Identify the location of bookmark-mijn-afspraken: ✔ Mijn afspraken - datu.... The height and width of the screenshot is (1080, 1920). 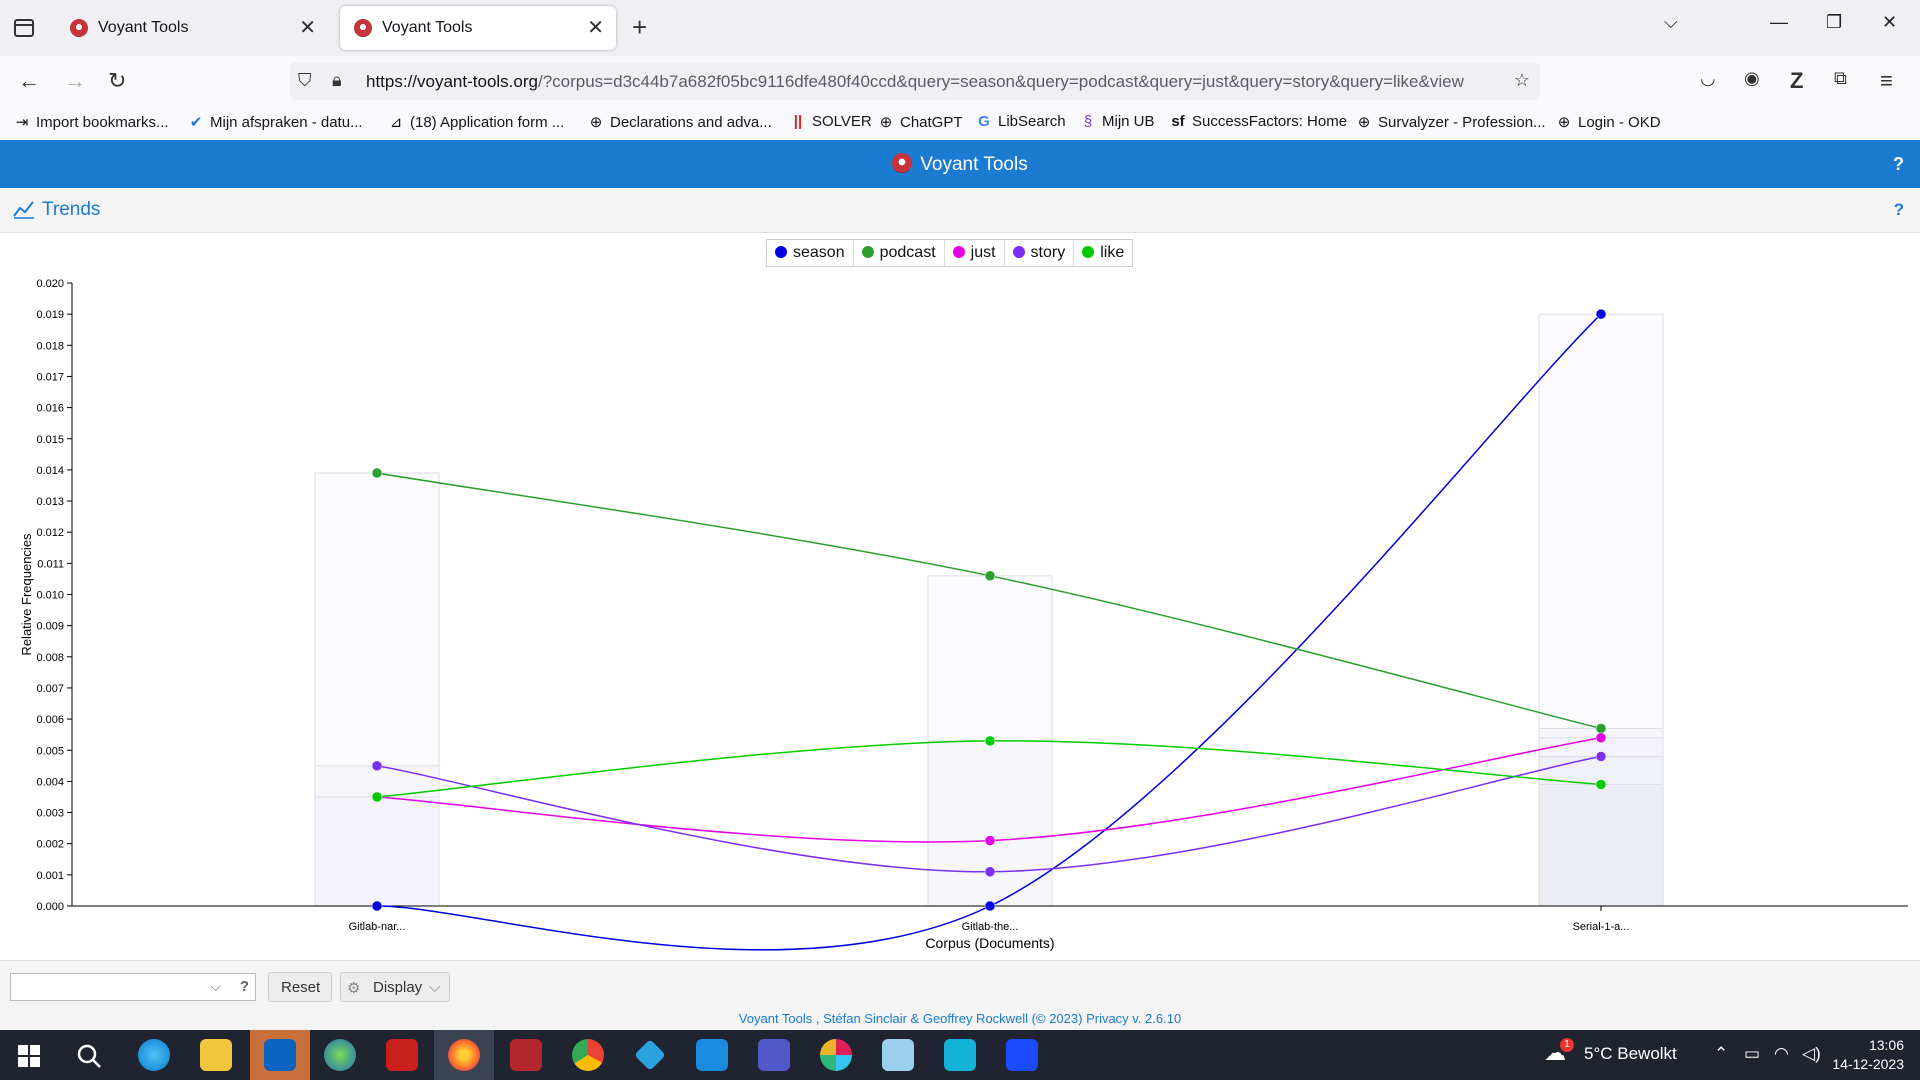
(275, 122).